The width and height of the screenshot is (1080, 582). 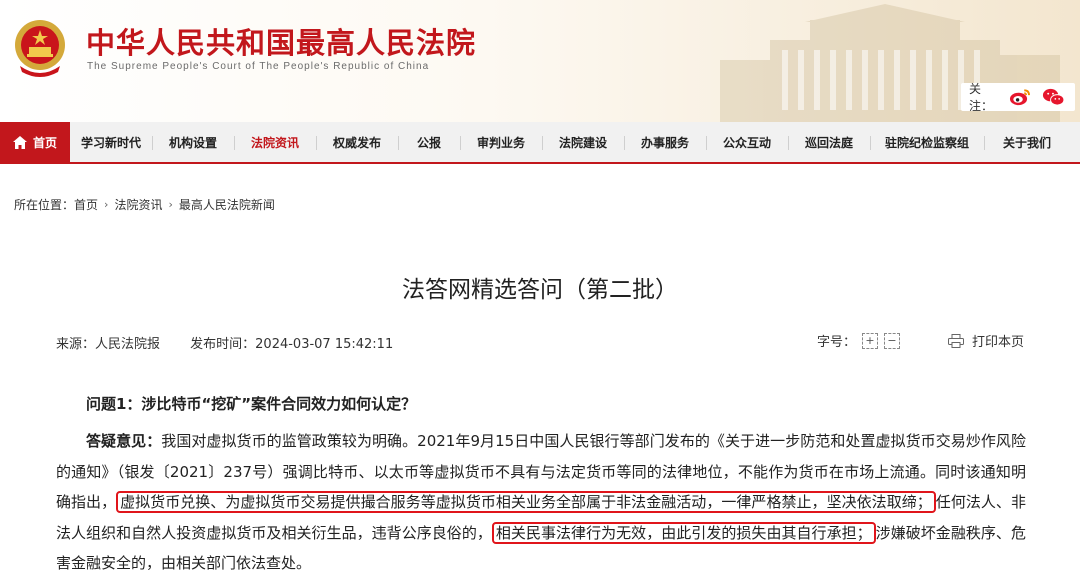 What do you see at coordinates (124, 441) in the screenshot?
I see `answer-lead: 答疑意见：` at bounding box center [124, 441].